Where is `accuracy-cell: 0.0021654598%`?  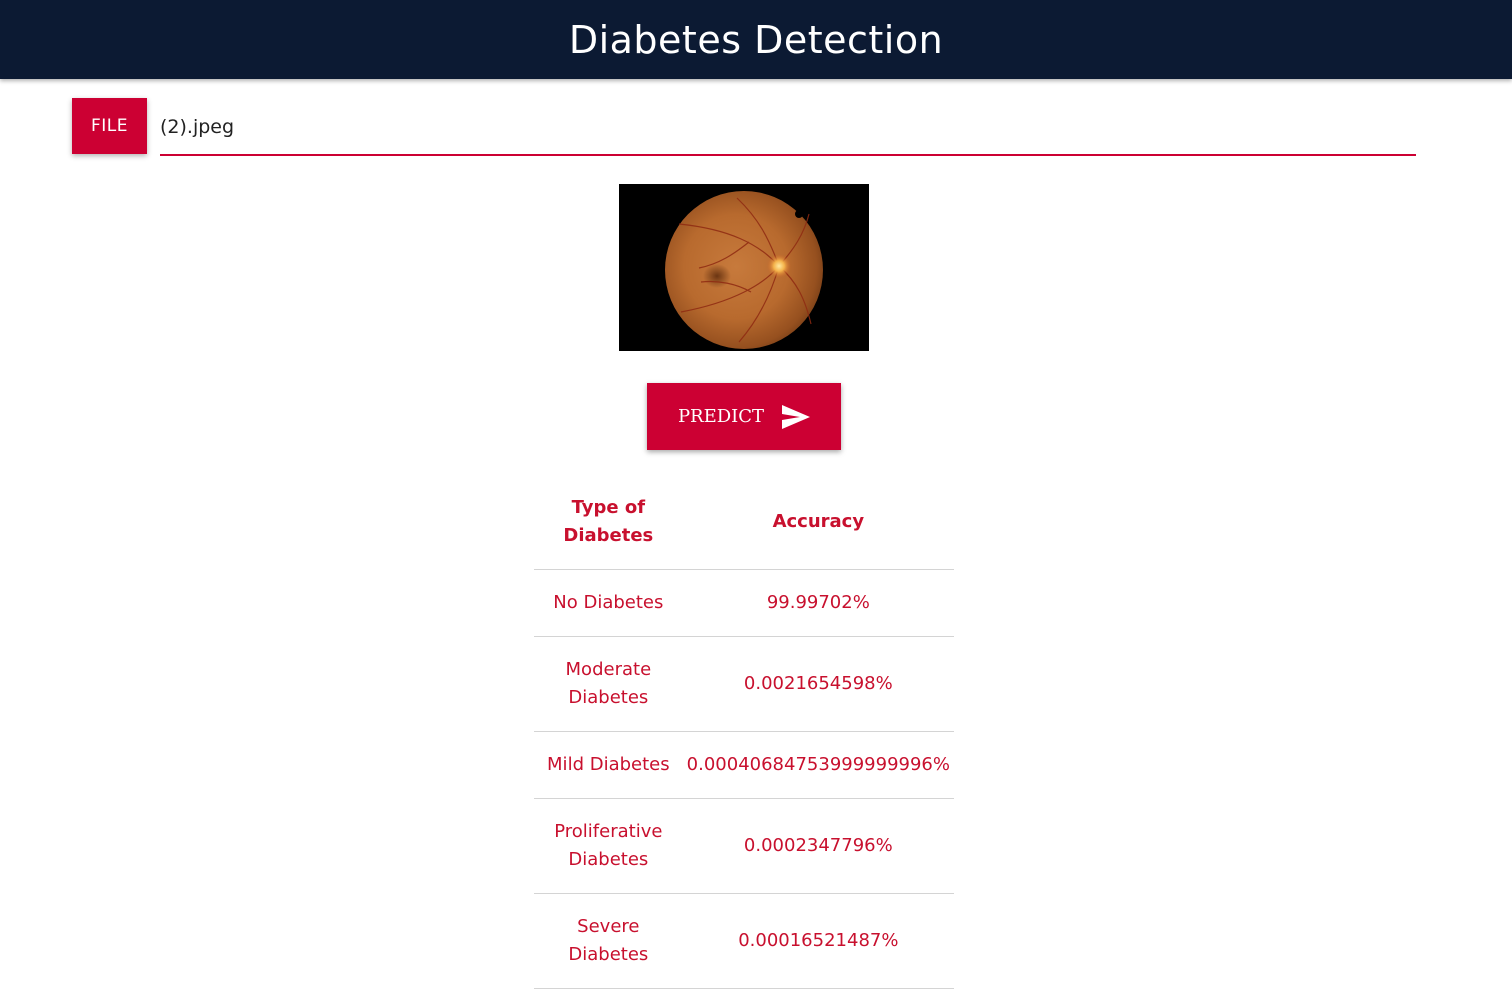
accuracy-cell: 0.0021654598% is located at coordinates (818, 684).